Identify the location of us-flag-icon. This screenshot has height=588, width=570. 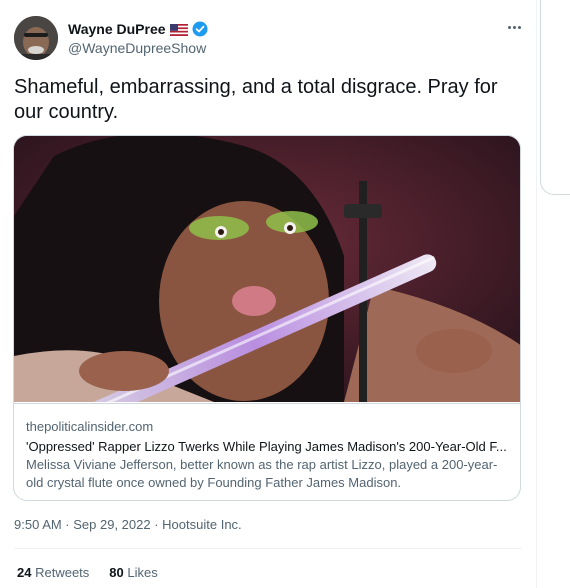
(178, 29).